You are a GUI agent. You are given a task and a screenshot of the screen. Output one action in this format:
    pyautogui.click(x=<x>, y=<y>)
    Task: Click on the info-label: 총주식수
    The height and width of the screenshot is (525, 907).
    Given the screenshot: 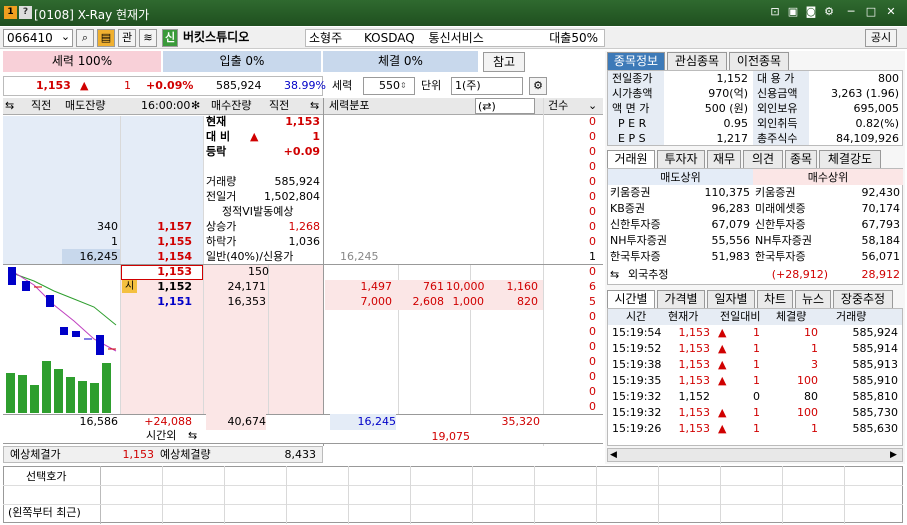 What is the action you would take?
    pyautogui.click(x=777, y=138)
    